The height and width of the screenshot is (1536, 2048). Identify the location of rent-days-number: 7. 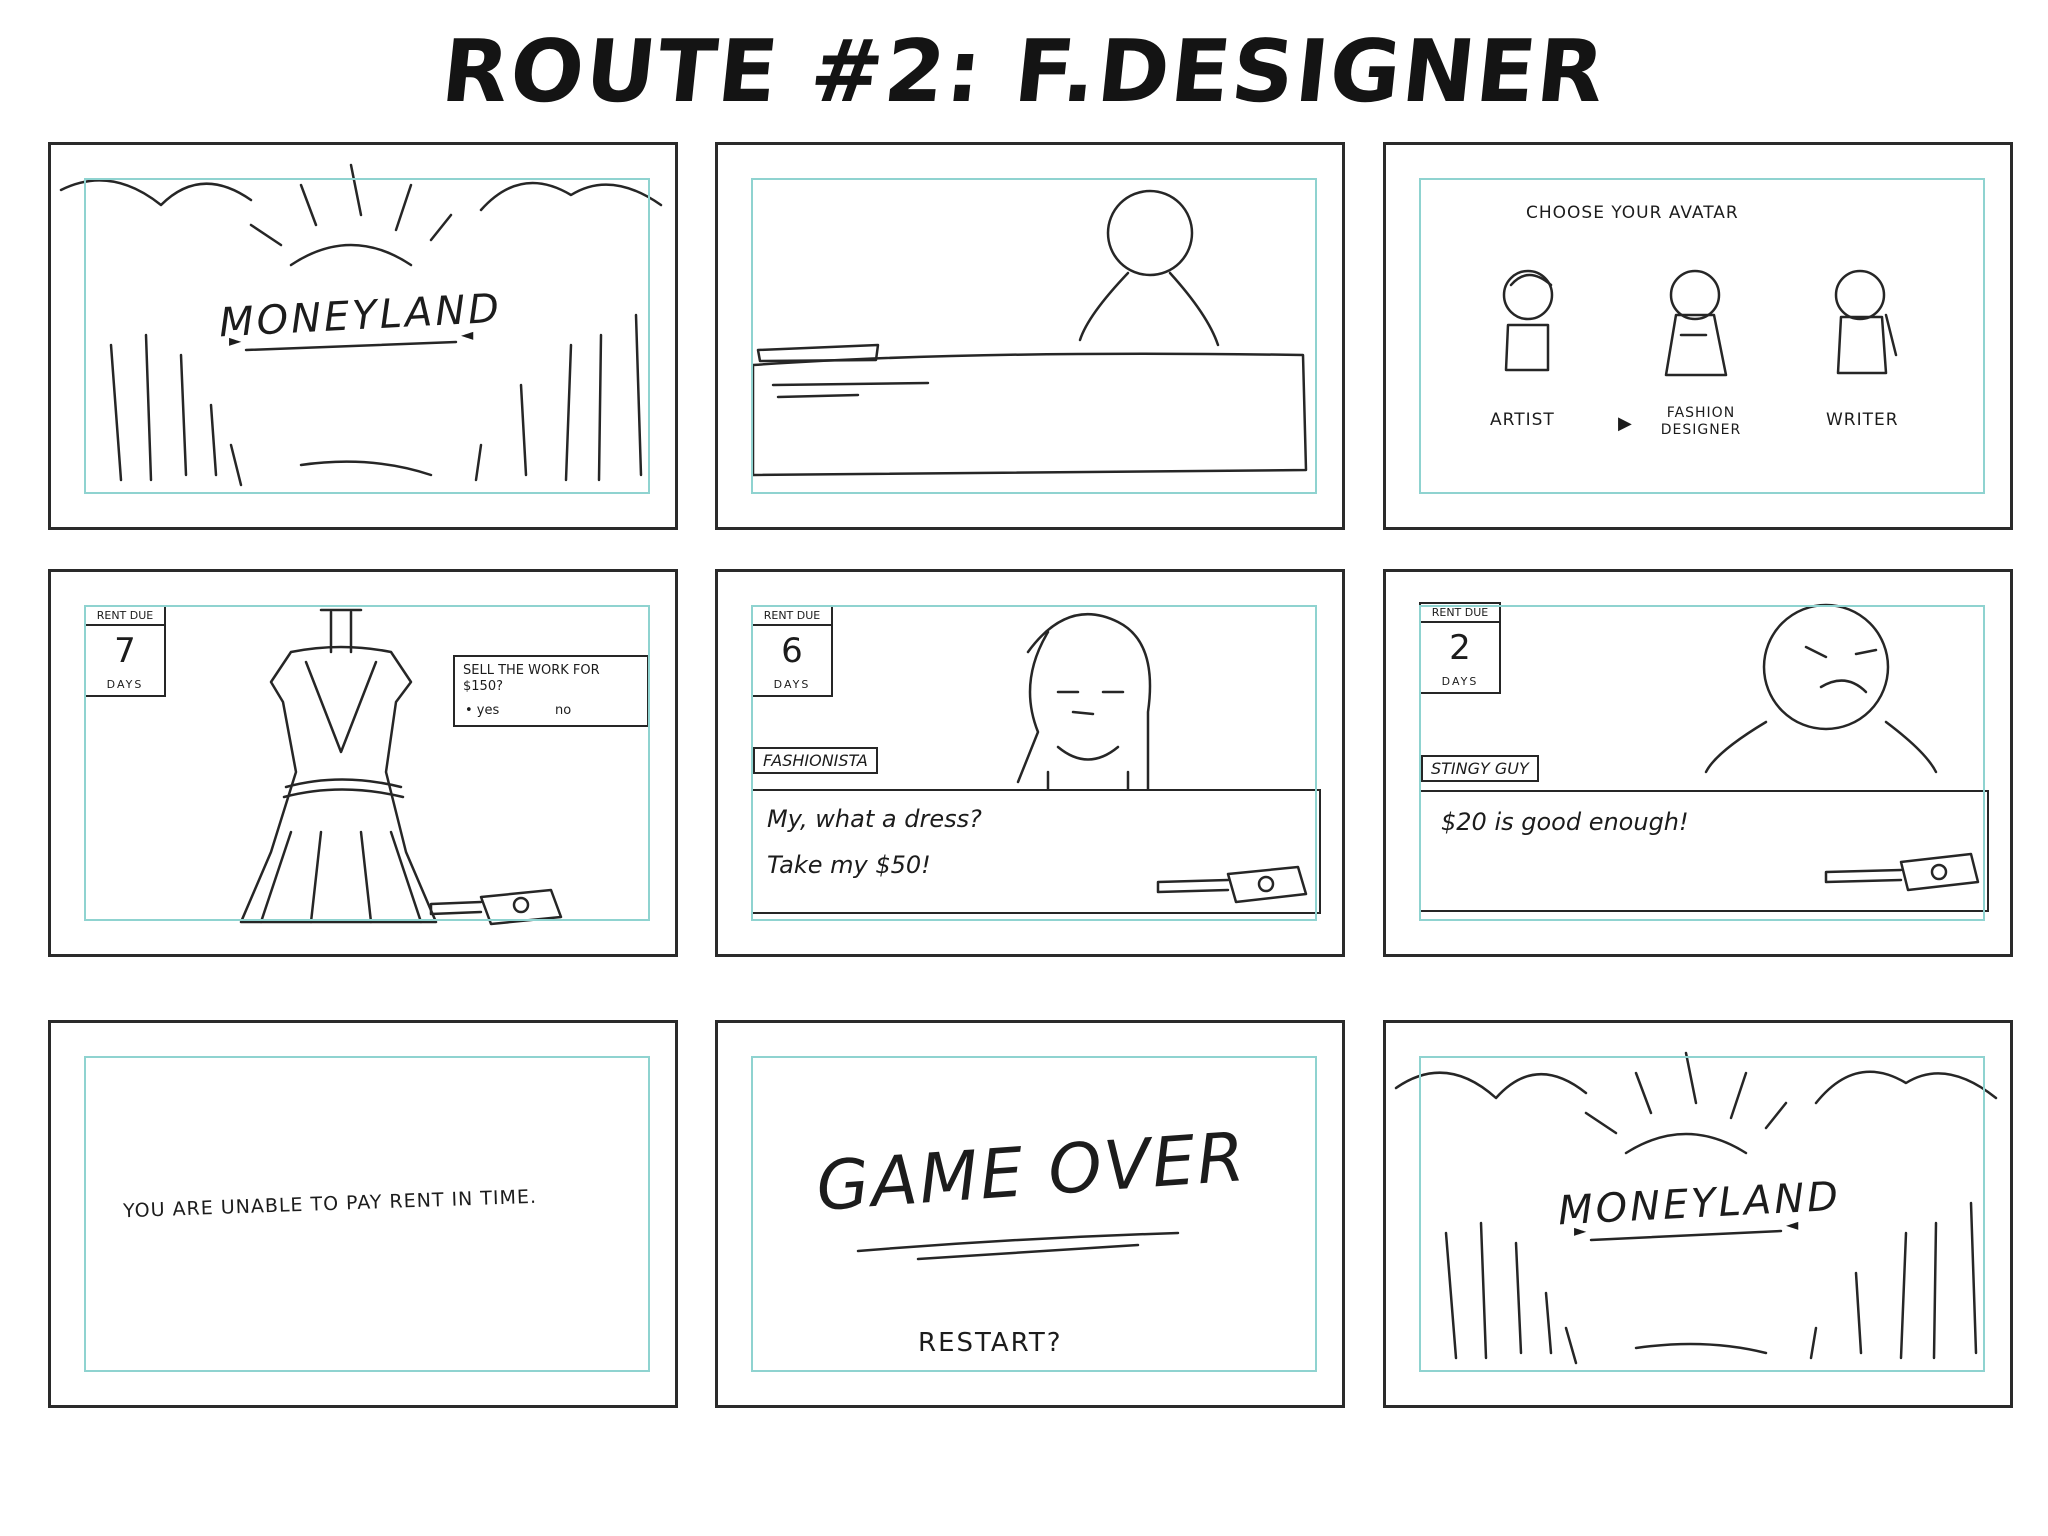
(125, 651).